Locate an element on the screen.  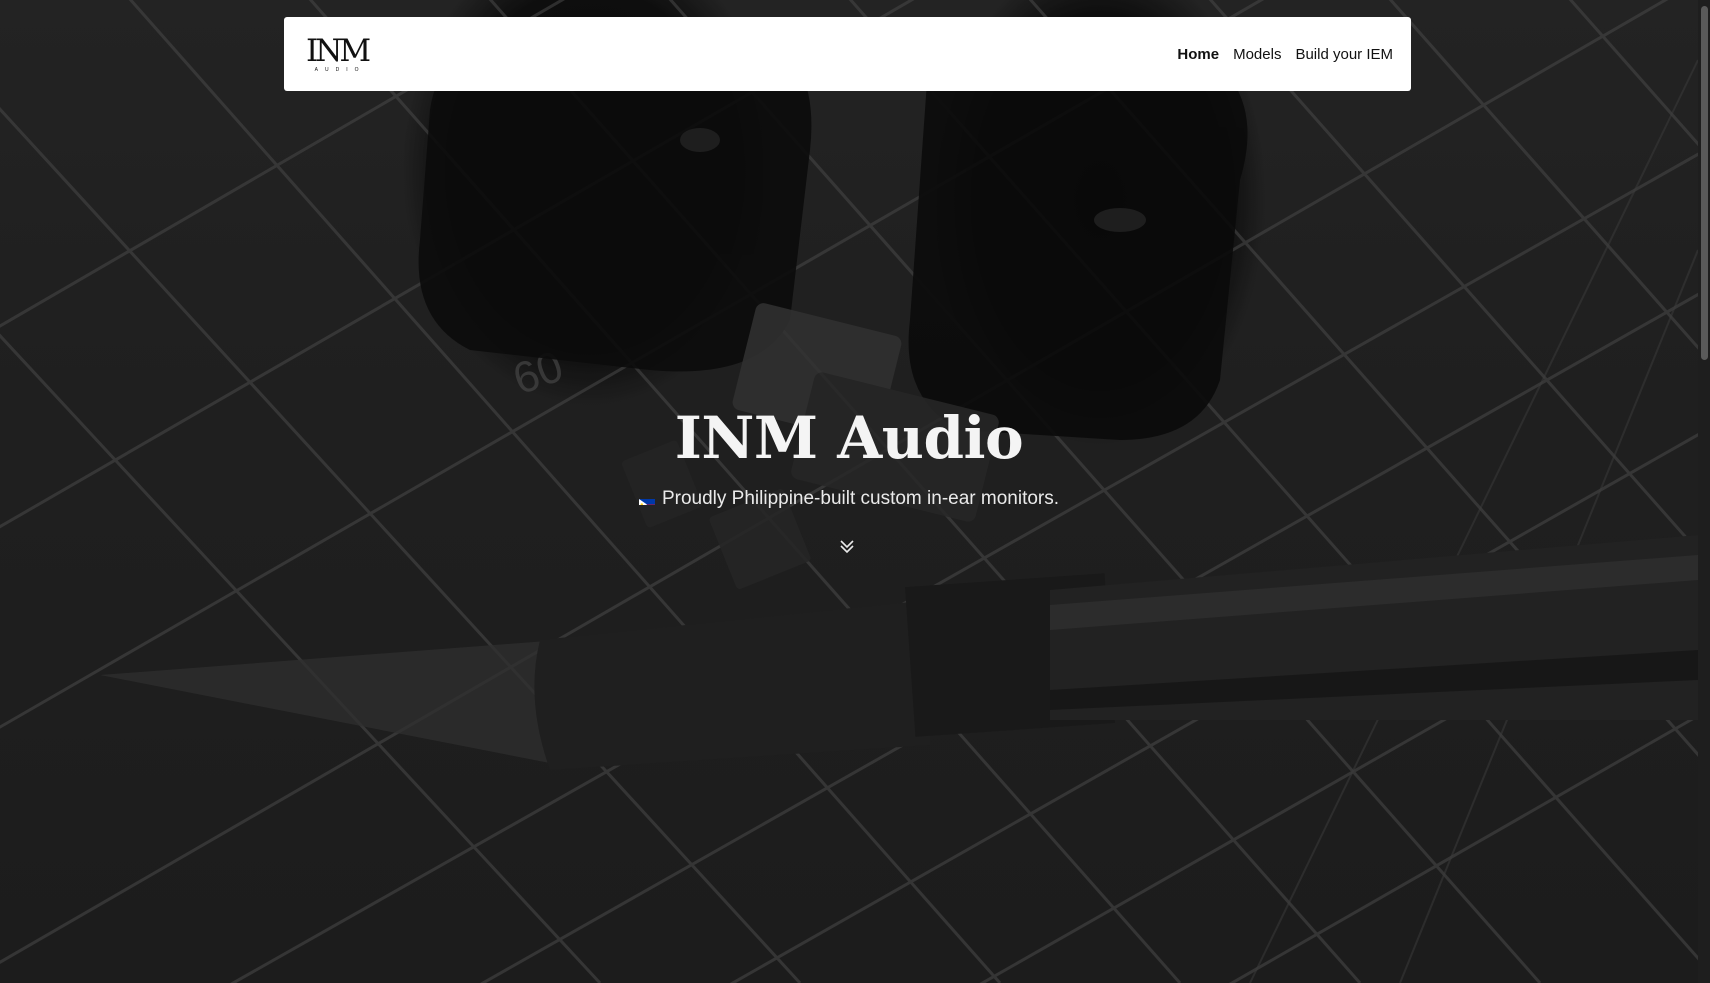
nav-links: Home Models Build your IEM is located at coordinates (1285, 54).